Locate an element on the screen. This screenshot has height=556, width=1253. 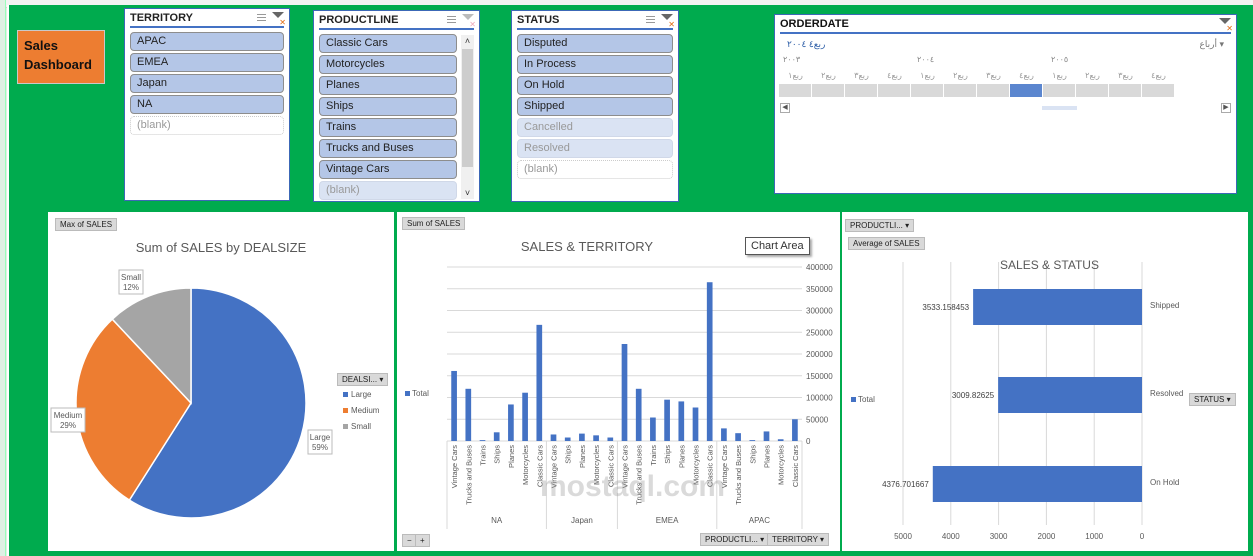
x-tick-label: Trucks and Buses is located at coordinates (468, 475).